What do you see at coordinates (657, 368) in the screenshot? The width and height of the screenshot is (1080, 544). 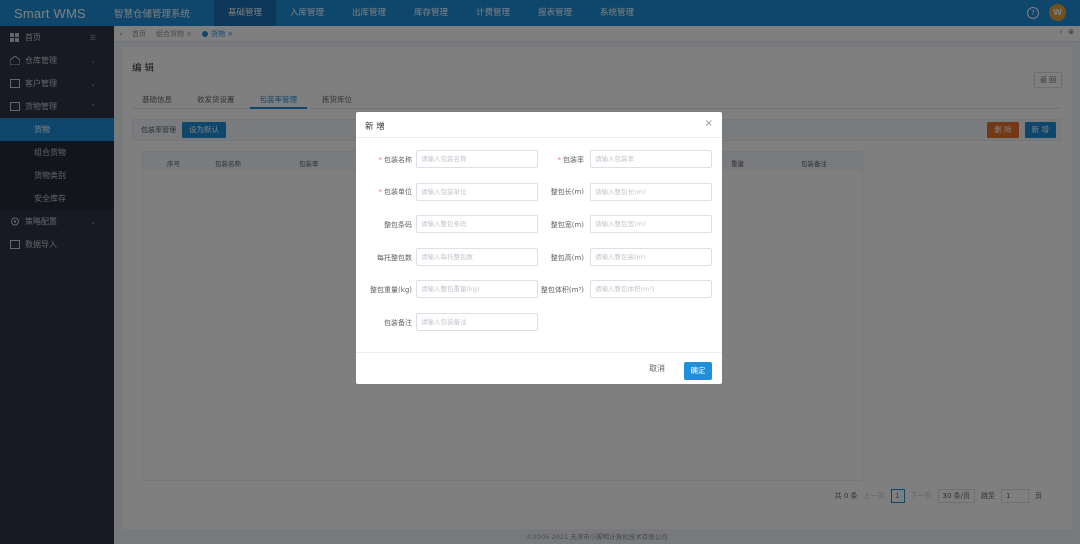 I see `cancel-button: 取消` at bounding box center [657, 368].